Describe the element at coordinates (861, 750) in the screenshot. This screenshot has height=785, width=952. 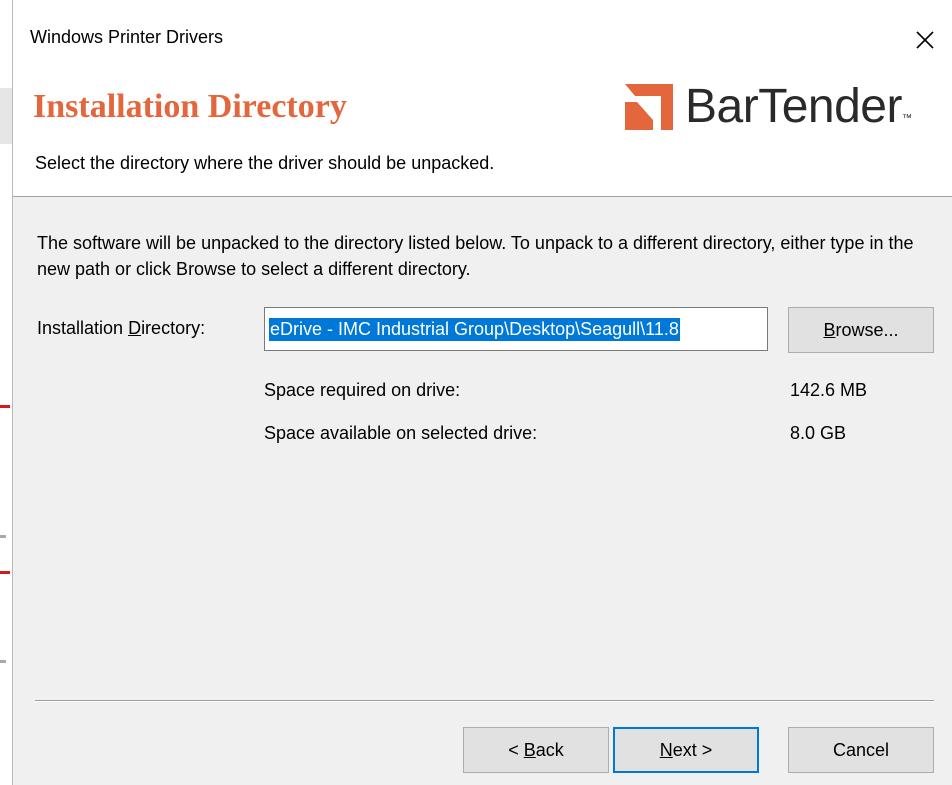
I see `cancel-button: Cancel` at that location.